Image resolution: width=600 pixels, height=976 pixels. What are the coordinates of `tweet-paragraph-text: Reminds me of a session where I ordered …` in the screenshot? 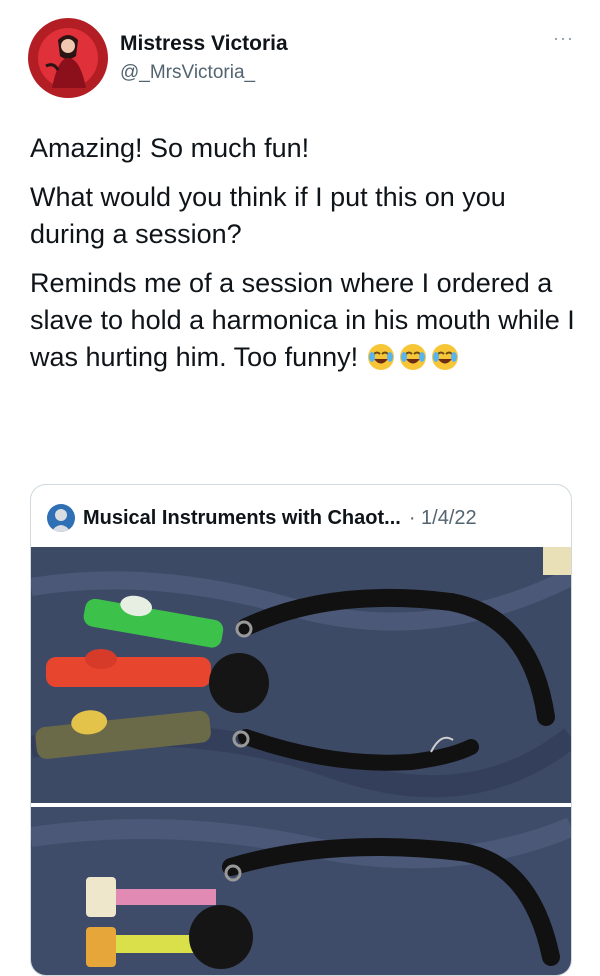 It's located at (302, 320).